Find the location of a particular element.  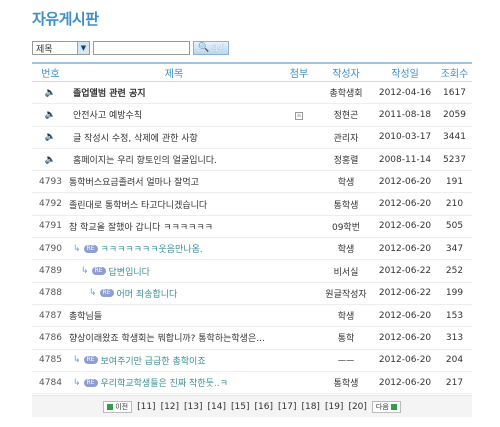

row-title-cell: 통학버스요금졸려서 얼마나 잘먹고 is located at coordinates (174, 181).